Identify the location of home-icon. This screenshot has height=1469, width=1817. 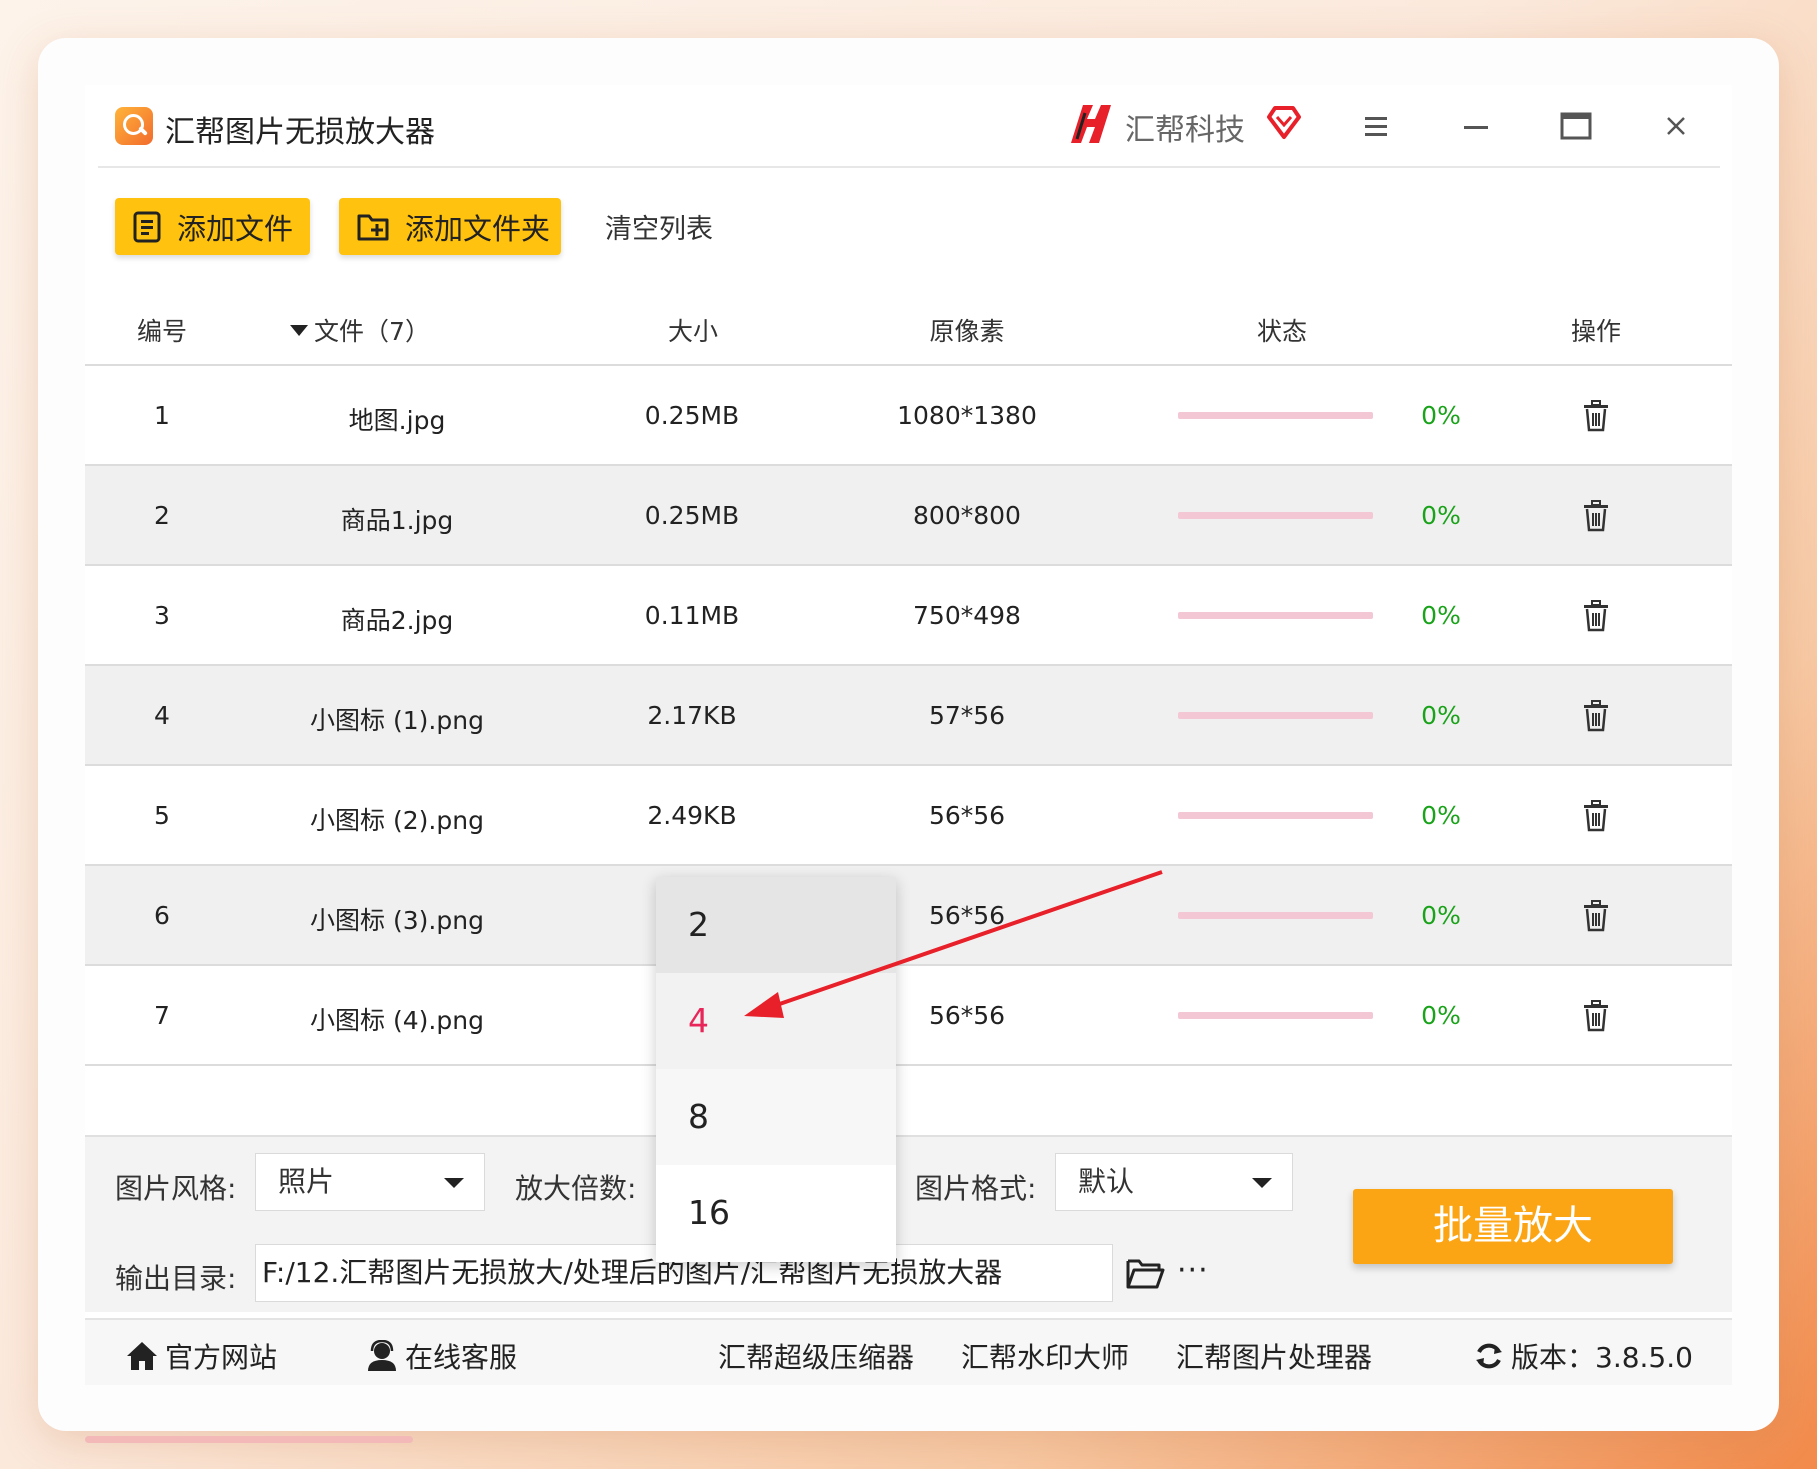
(142, 1356).